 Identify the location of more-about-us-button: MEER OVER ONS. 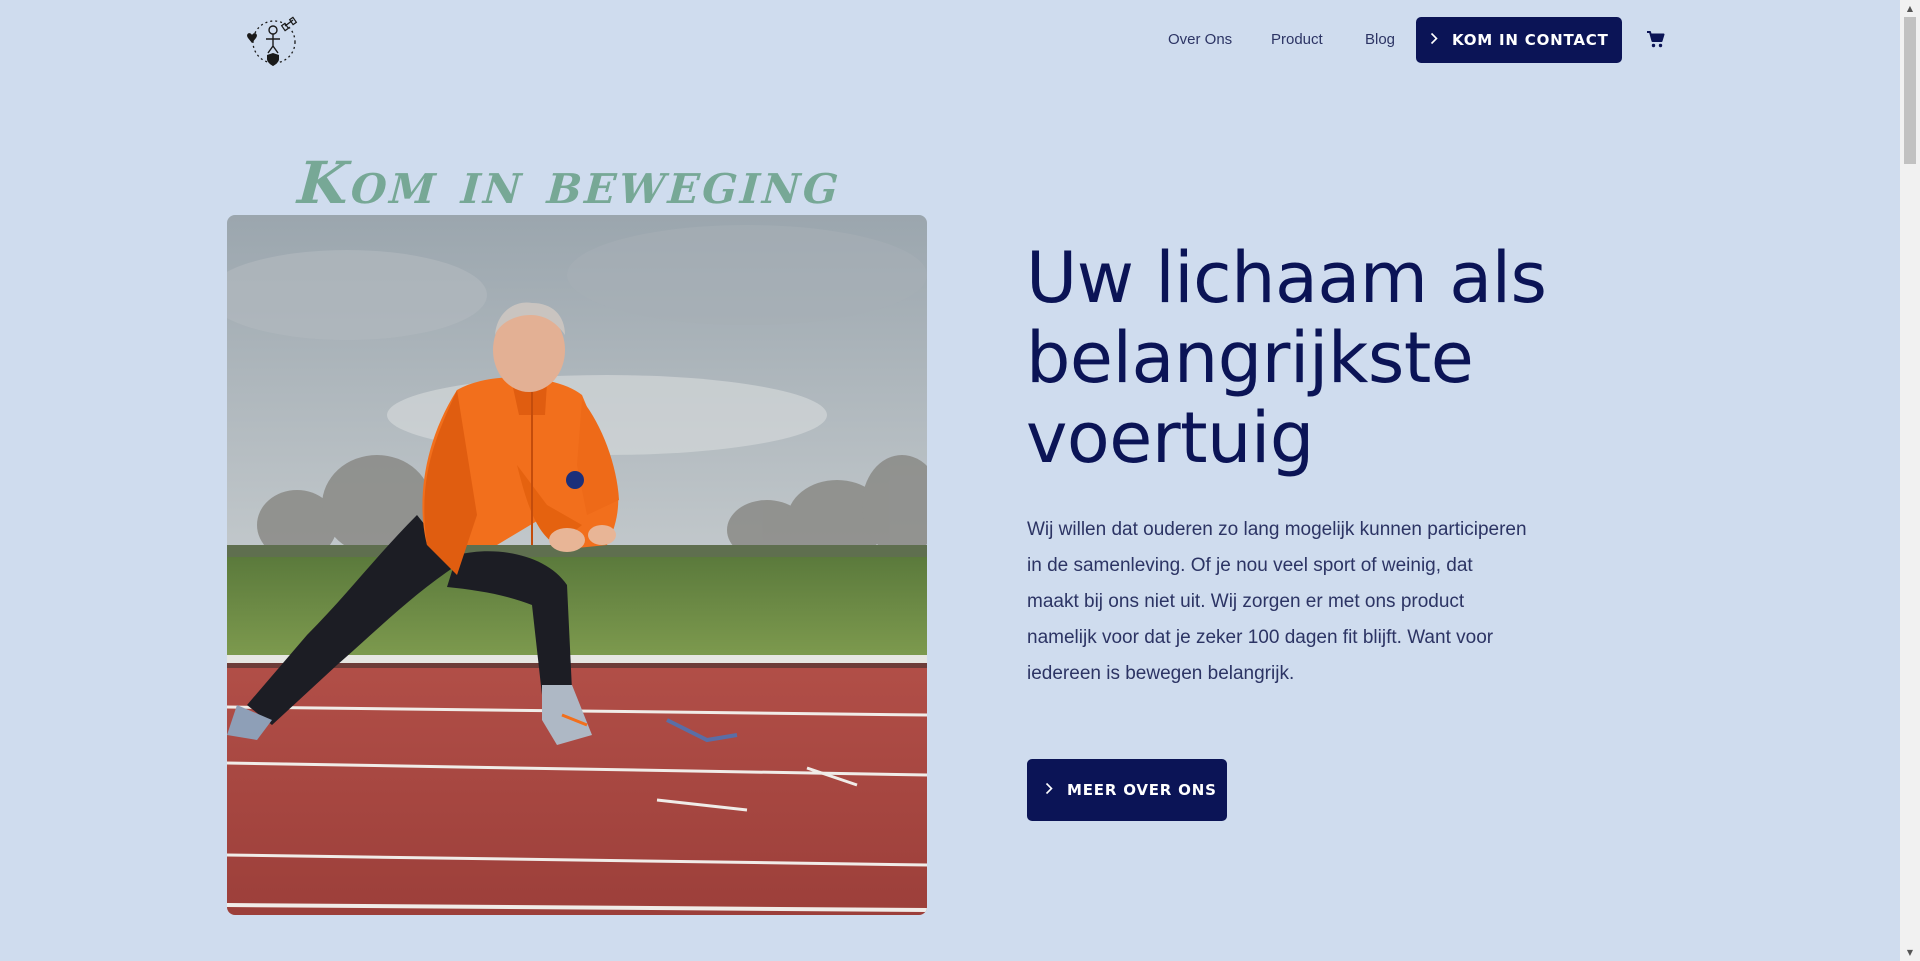
(1127, 790).